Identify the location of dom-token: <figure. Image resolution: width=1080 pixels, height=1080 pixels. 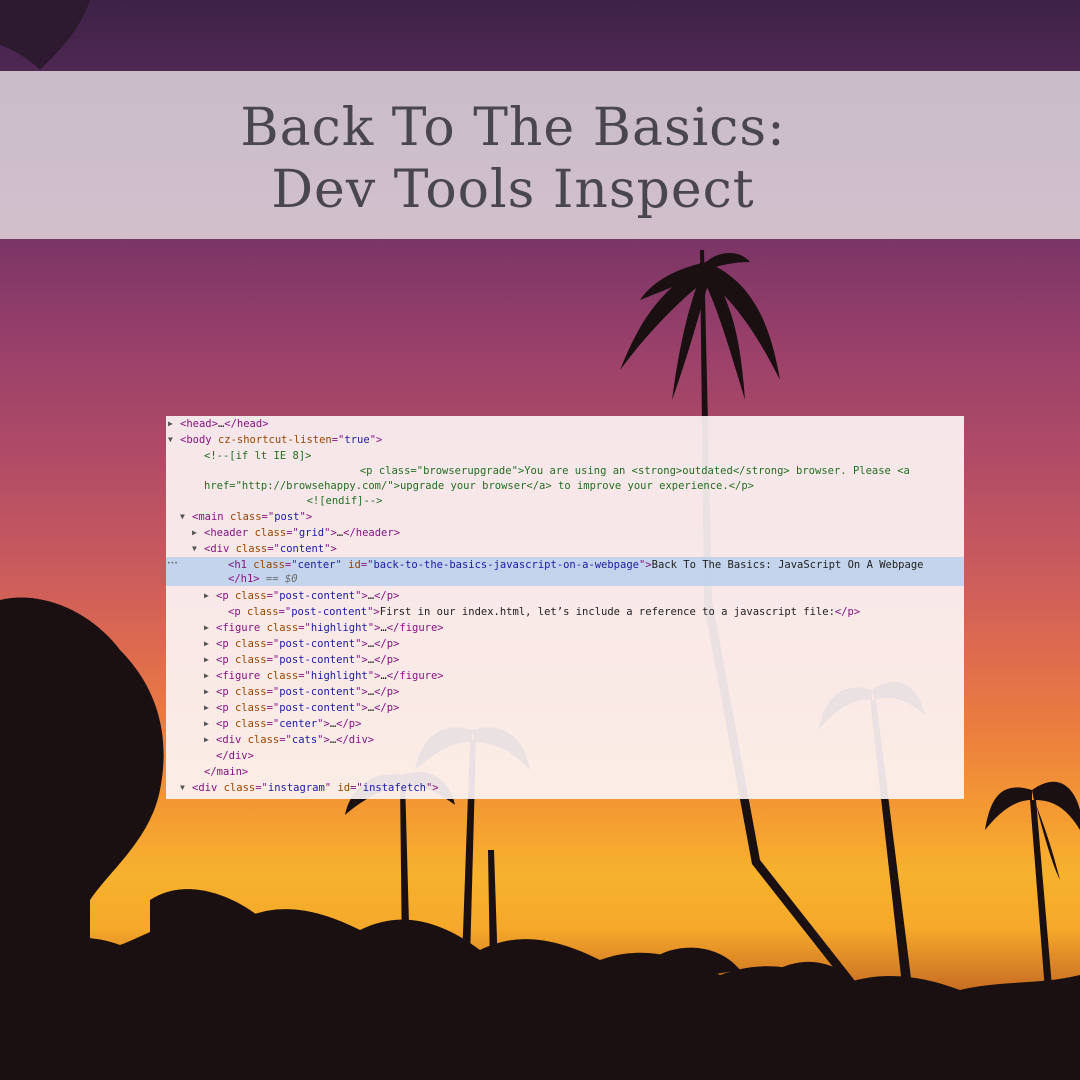
(241, 628).